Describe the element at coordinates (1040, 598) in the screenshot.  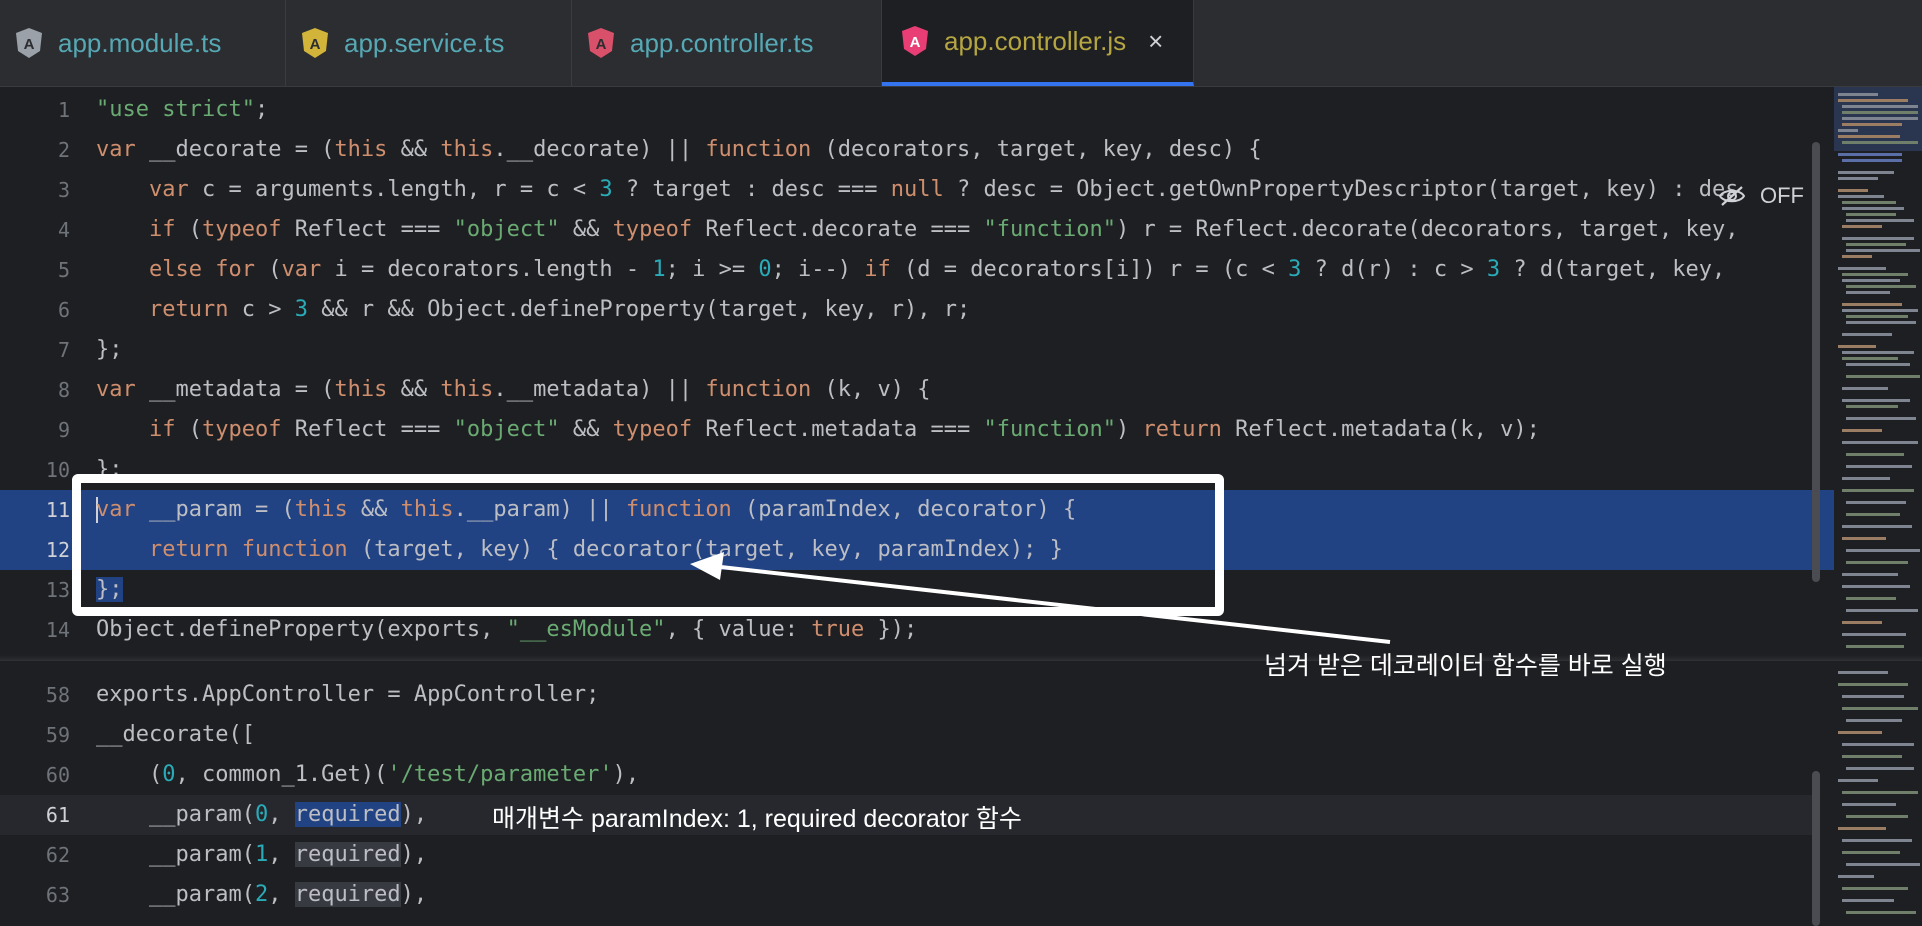
I see `arrow-annotation` at that location.